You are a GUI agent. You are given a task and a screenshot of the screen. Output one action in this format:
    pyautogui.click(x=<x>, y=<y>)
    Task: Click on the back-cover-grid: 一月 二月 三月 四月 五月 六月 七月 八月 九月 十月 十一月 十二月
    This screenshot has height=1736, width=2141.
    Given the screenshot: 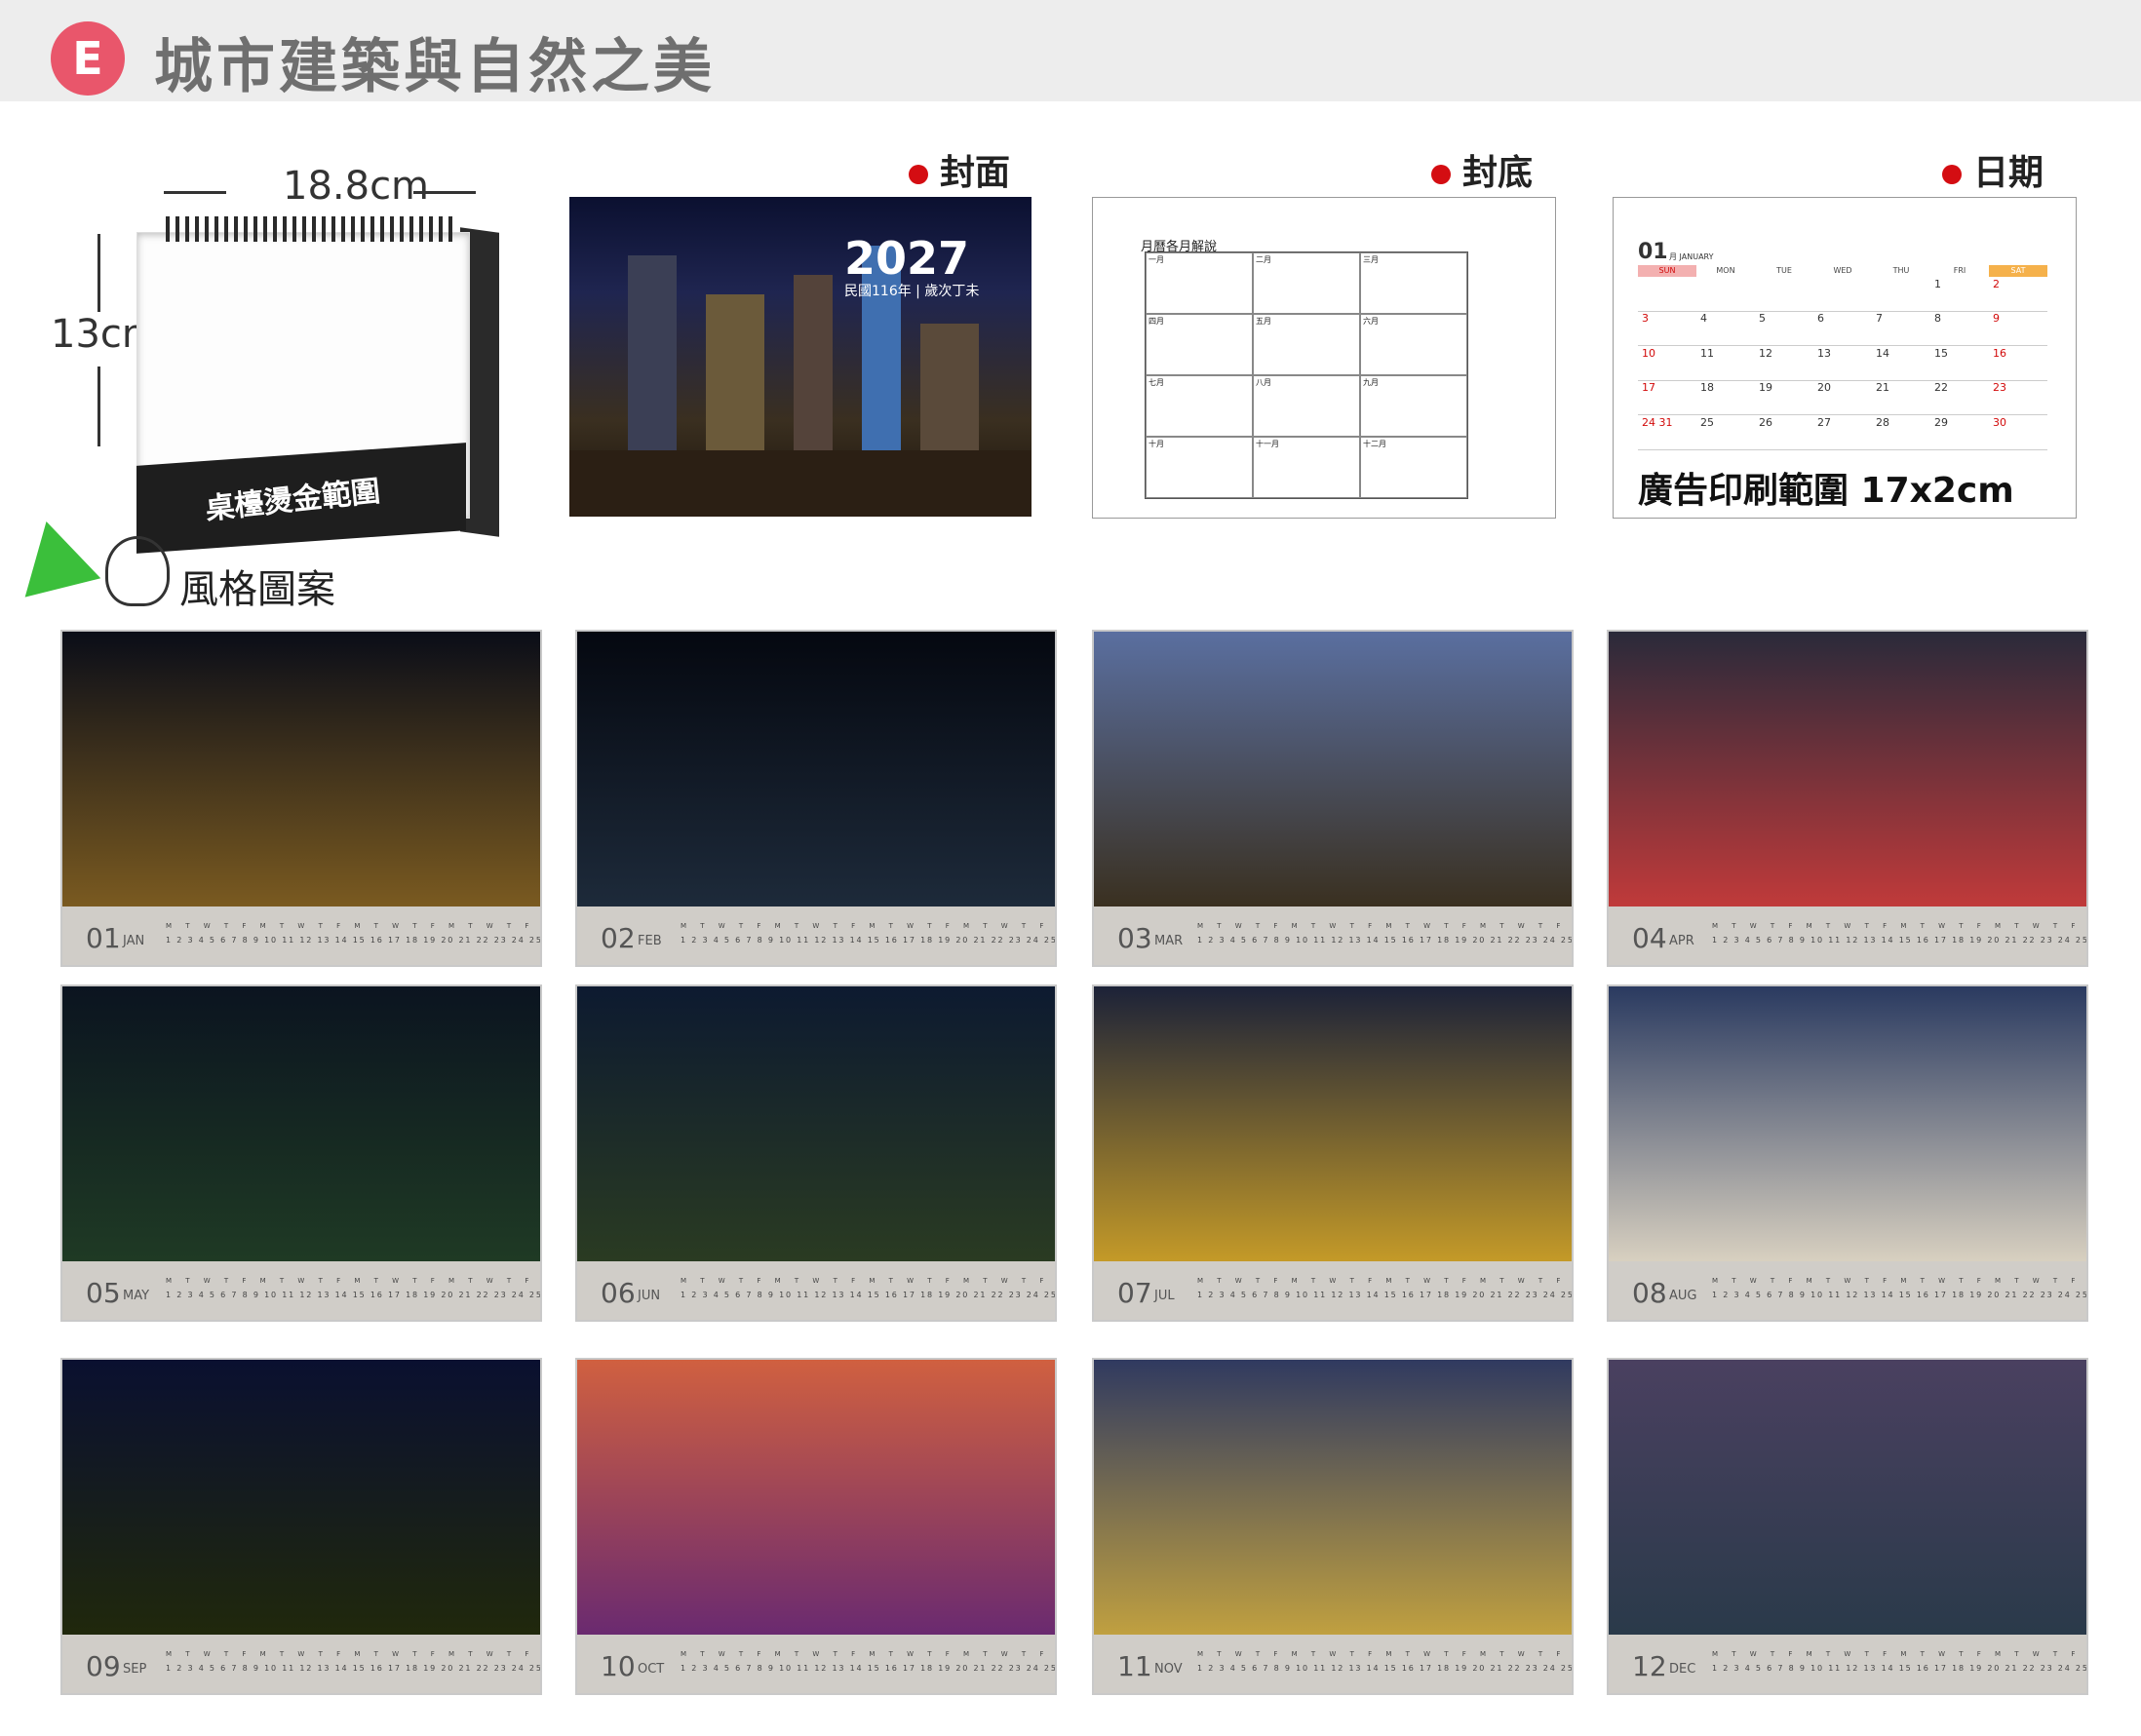 What is the action you would take?
    pyautogui.click(x=1306, y=375)
    